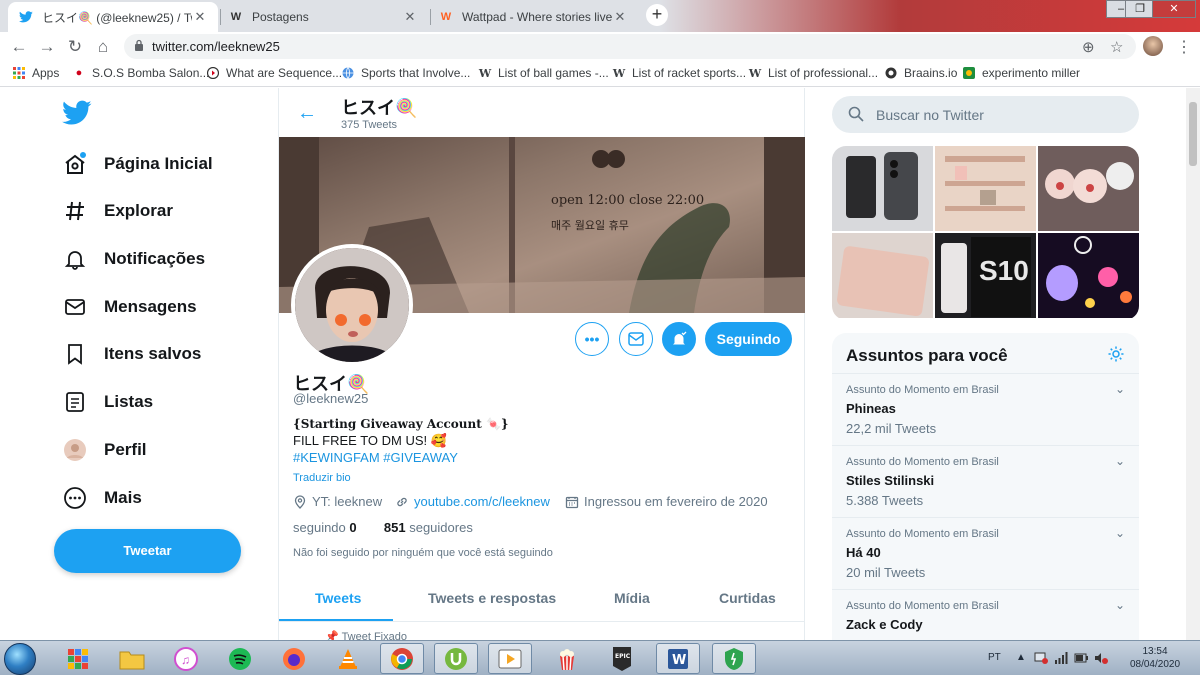 The width and height of the screenshot is (1200, 675). What do you see at coordinates (747, 598) in the screenshot?
I see `tab-likes: Curtidas` at bounding box center [747, 598].